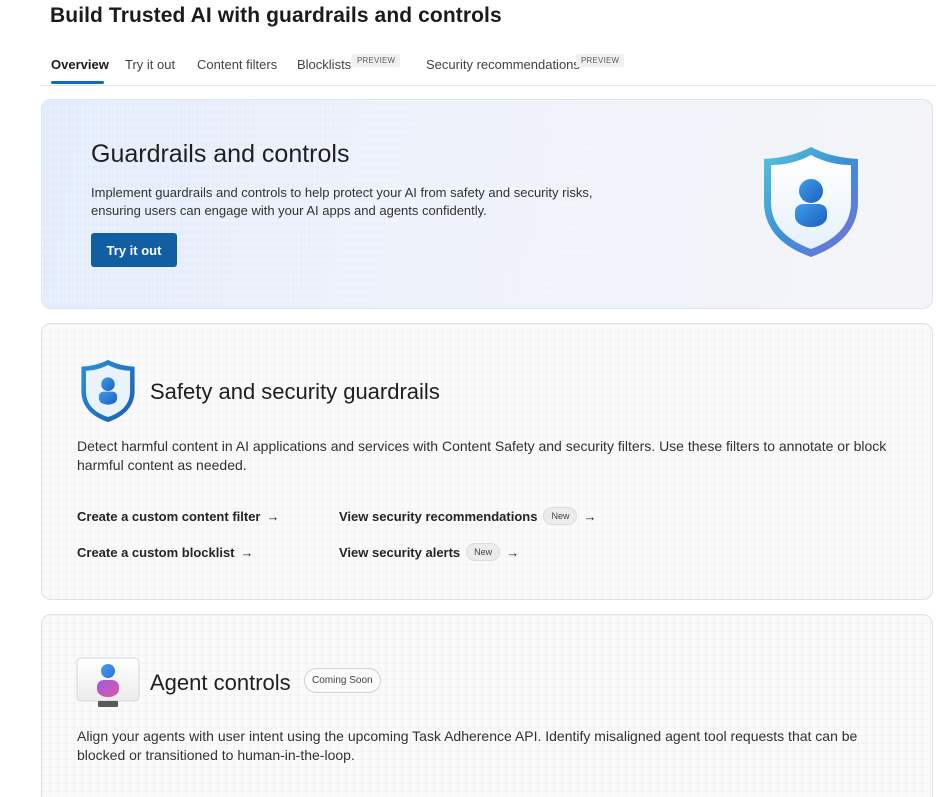  Describe the element at coordinates (150, 64) in the screenshot. I see `tab-try-it-out: Try it out` at that location.